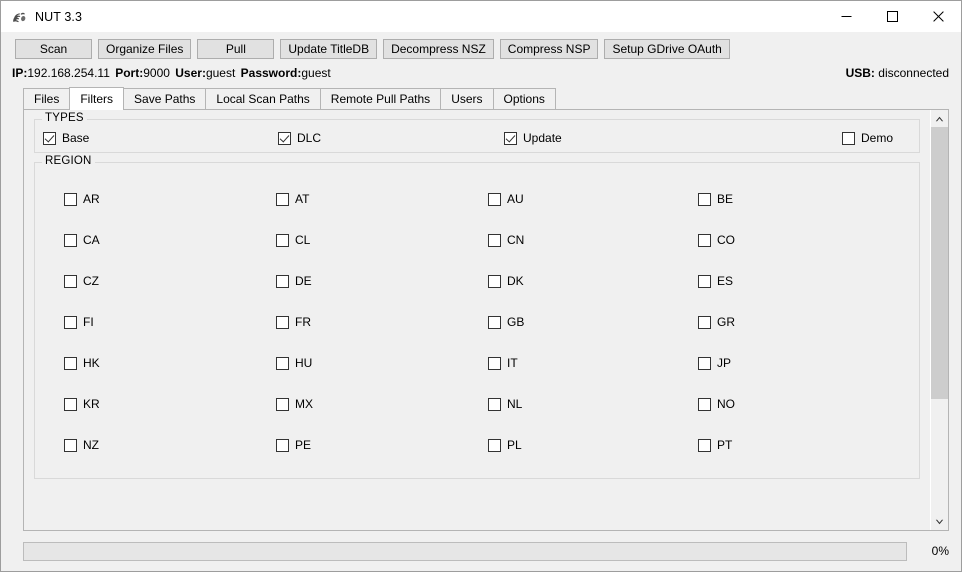 The width and height of the screenshot is (962, 572). Describe the element at coordinates (282, 240) in the screenshot. I see `checkbox-cl-box` at that location.